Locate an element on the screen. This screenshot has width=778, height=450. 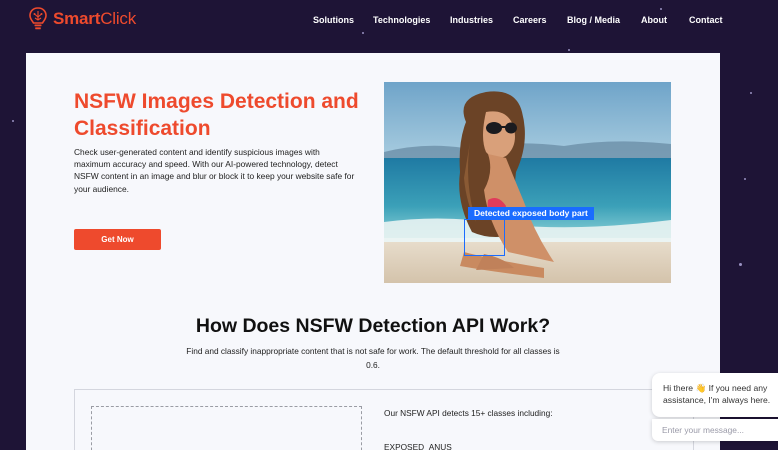
nav-link-blog-media: Blog / Media is located at coordinates (593, 20).